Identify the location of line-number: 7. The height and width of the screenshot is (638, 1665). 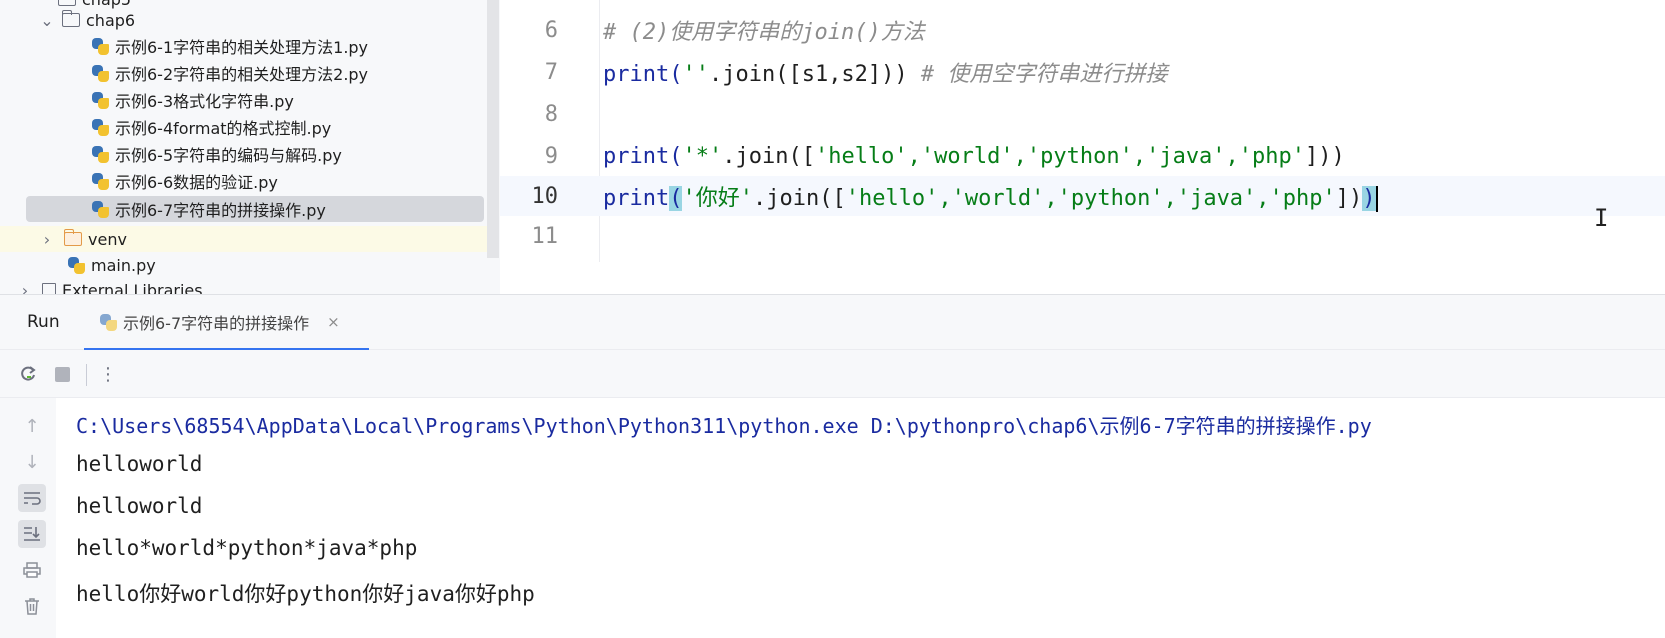
(551, 72).